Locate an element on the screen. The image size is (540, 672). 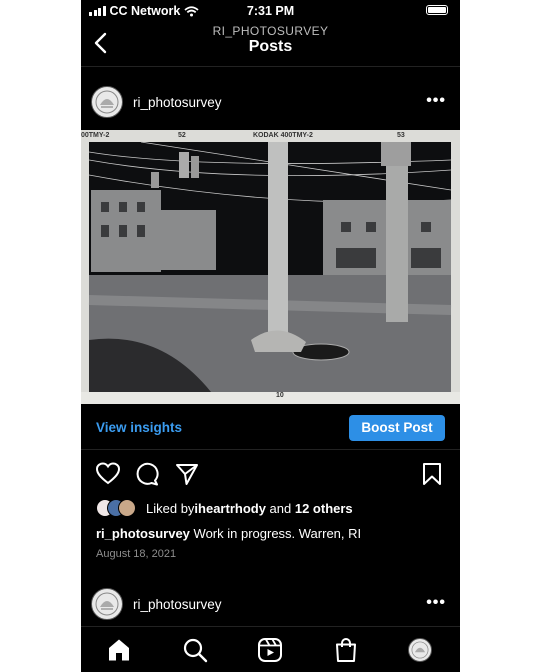
bottom-tab-bar is located at coordinates (270, 649).